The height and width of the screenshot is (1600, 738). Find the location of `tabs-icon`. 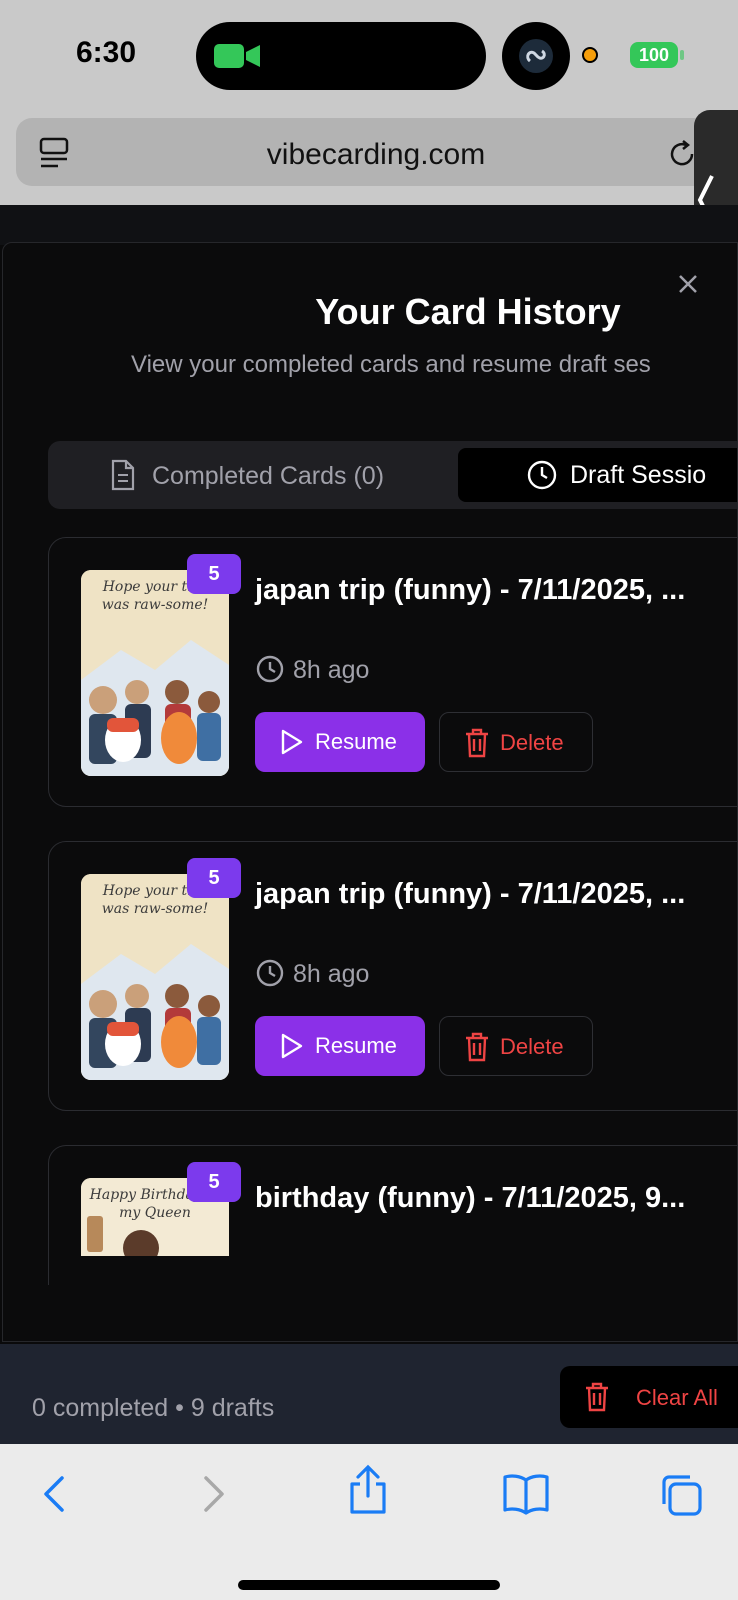

tabs-icon is located at coordinates (681, 1495).